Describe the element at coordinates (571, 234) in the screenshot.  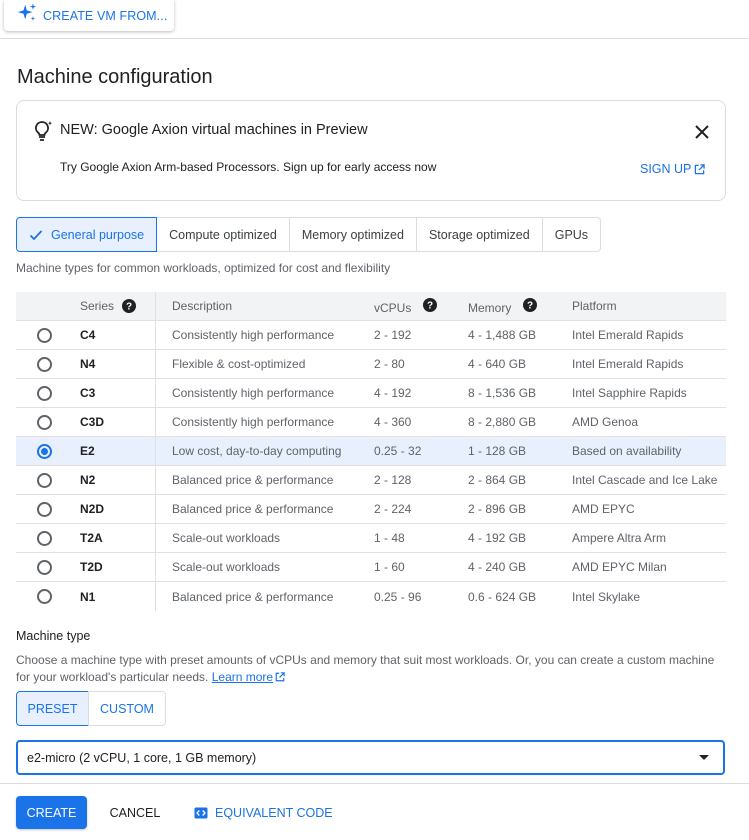
I see `tab-gpus: GPUs` at that location.